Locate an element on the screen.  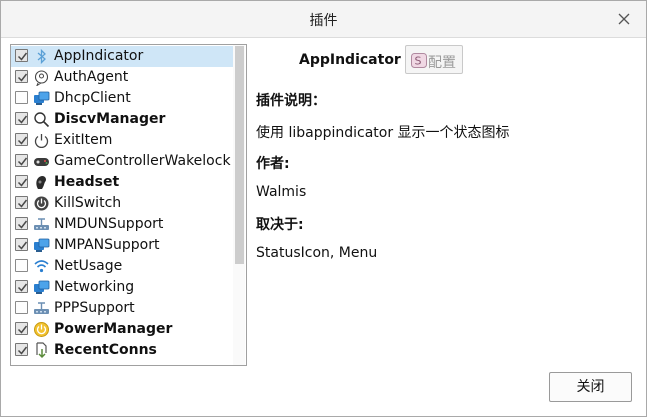
plugin-row: KillSwitch is located at coordinates (122, 203).